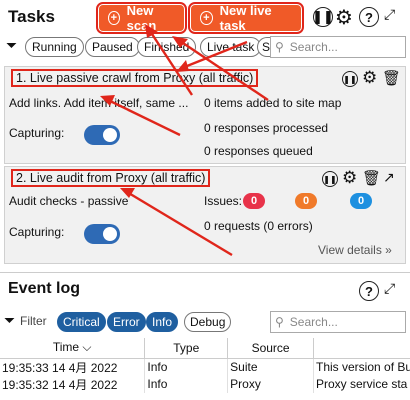  What do you see at coordinates (306, 201) in the screenshot?
I see `issues-medium-badge: 0` at bounding box center [306, 201].